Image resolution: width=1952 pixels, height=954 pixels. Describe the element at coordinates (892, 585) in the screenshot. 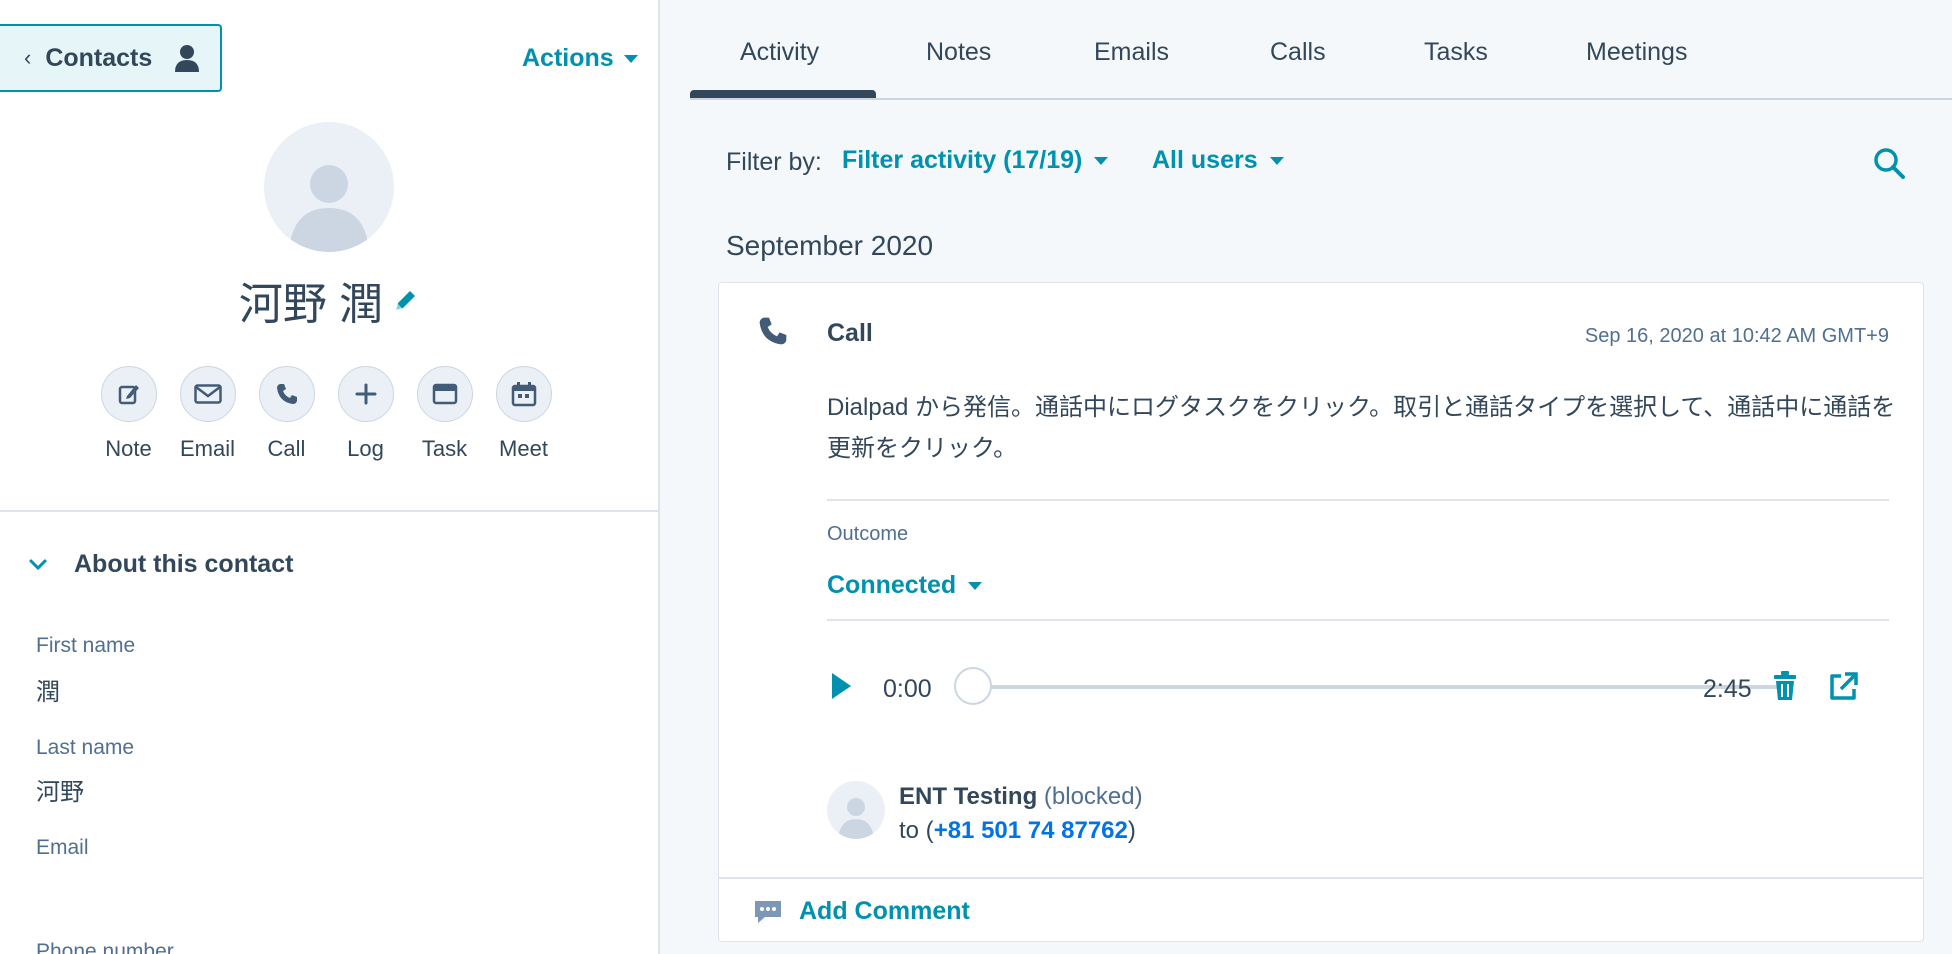

I see `outcome-value: Connected` at that location.